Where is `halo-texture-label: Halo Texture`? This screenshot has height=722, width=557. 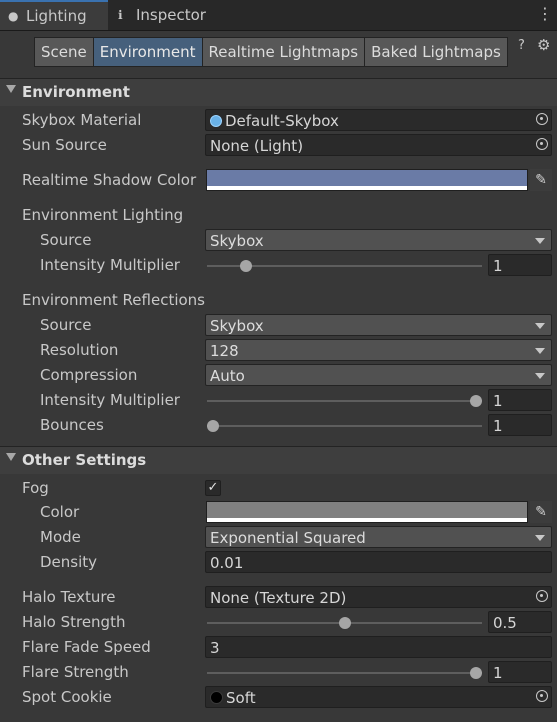
halo-texture-label: Halo Texture is located at coordinates (69, 597).